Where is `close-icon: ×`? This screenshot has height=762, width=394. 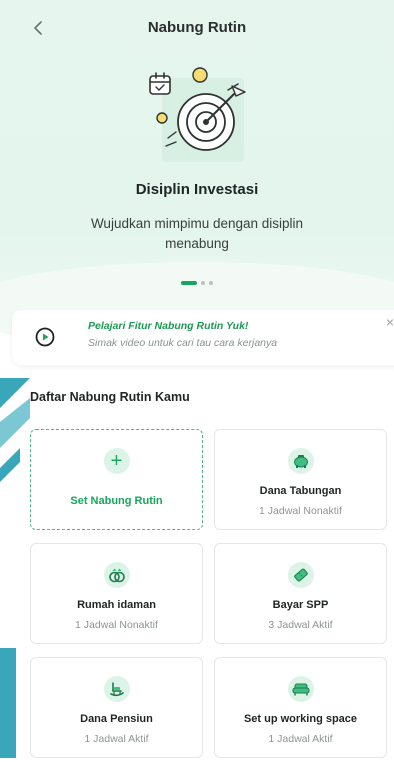 close-icon: × is located at coordinates (390, 322).